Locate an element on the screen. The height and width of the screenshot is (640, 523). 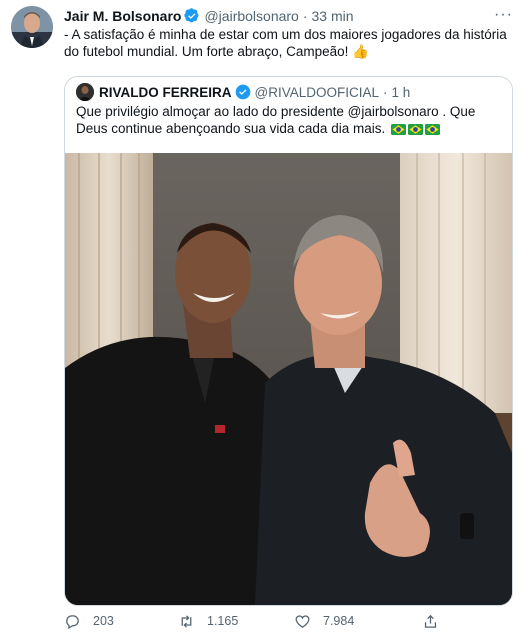
heart-icon is located at coordinates (302, 621).